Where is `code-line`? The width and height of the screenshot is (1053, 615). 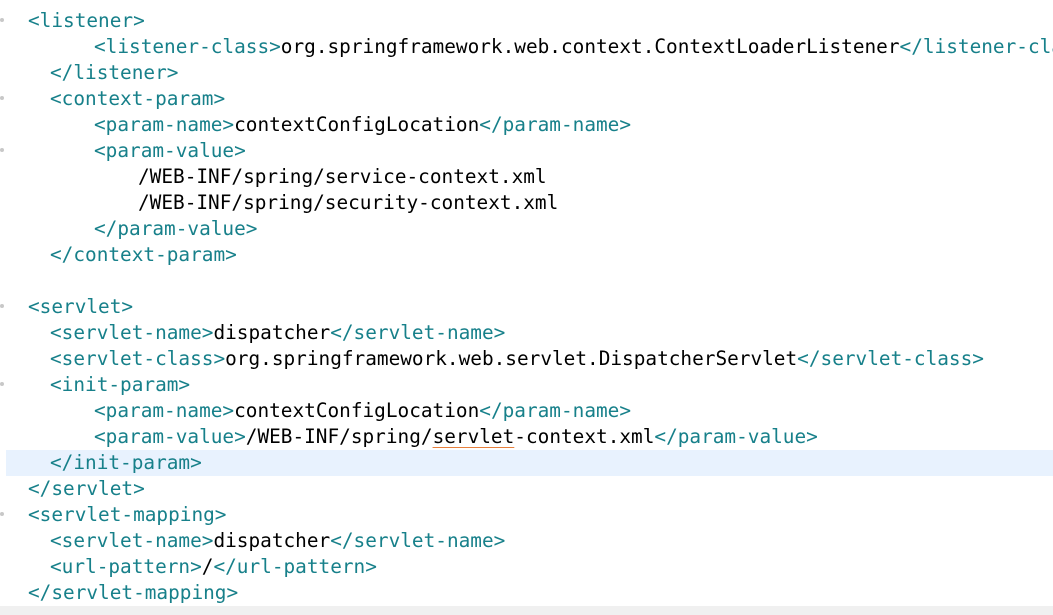 code-line is located at coordinates (526, 281).